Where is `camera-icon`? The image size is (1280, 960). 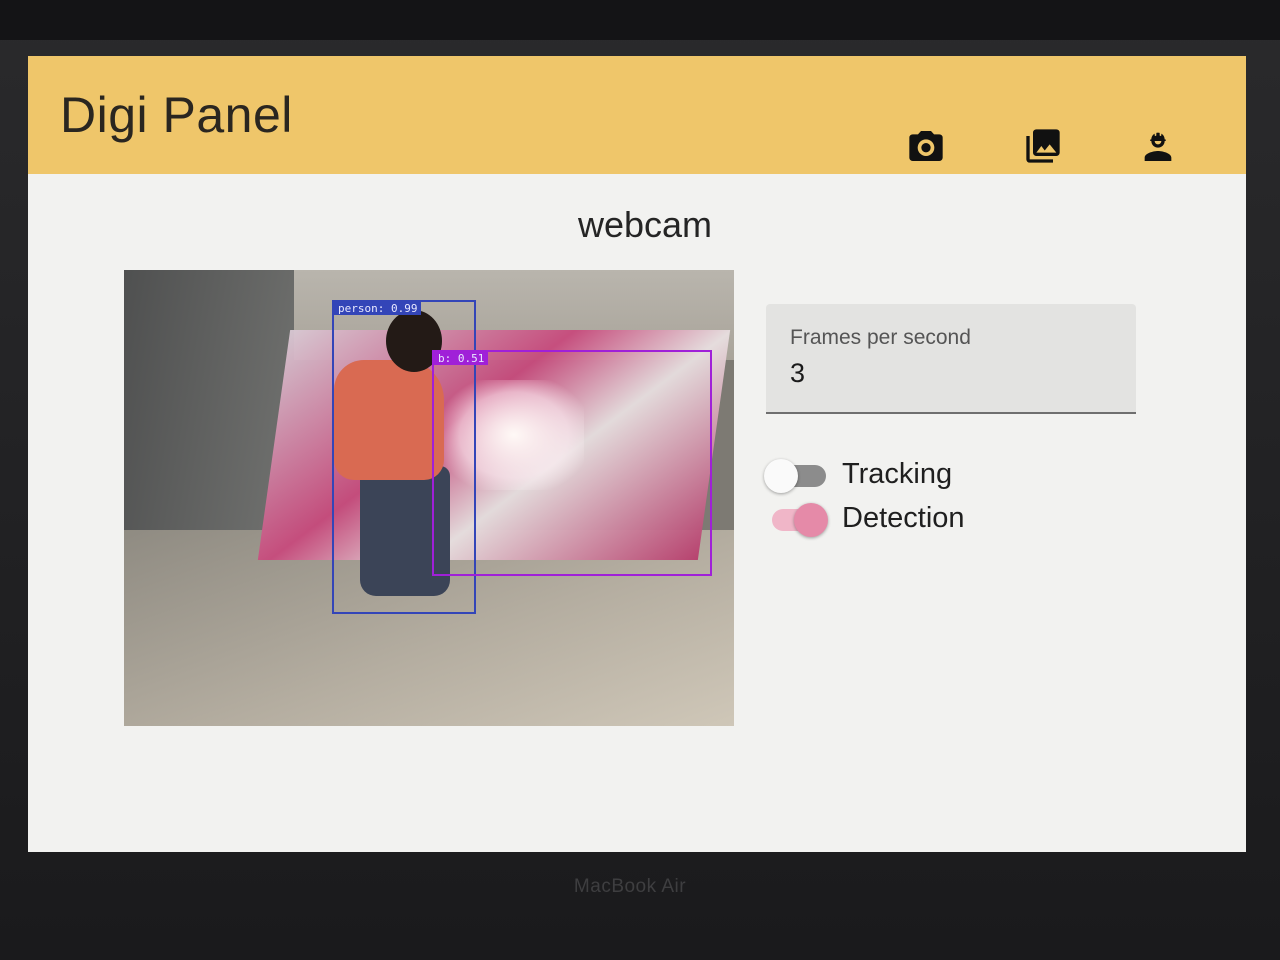 camera-icon is located at coordinates (926, 146).